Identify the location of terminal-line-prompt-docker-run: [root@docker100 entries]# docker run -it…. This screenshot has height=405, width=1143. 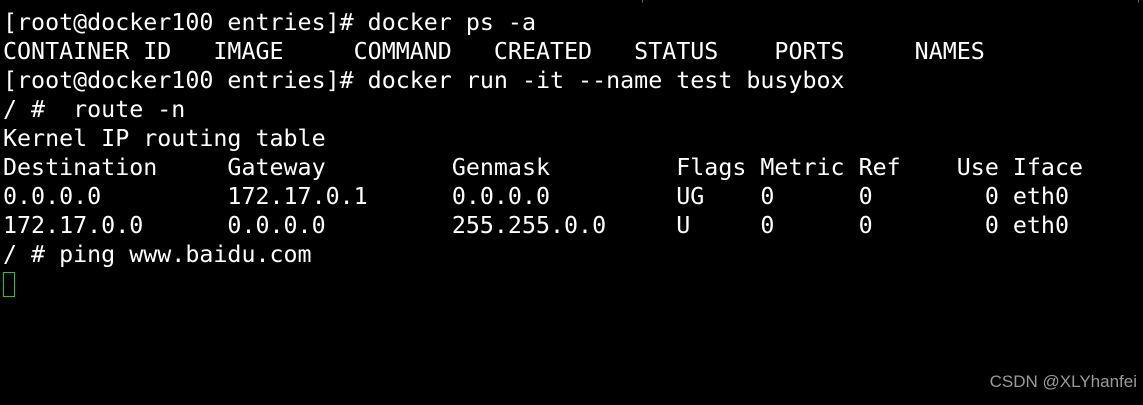
(424, 80).